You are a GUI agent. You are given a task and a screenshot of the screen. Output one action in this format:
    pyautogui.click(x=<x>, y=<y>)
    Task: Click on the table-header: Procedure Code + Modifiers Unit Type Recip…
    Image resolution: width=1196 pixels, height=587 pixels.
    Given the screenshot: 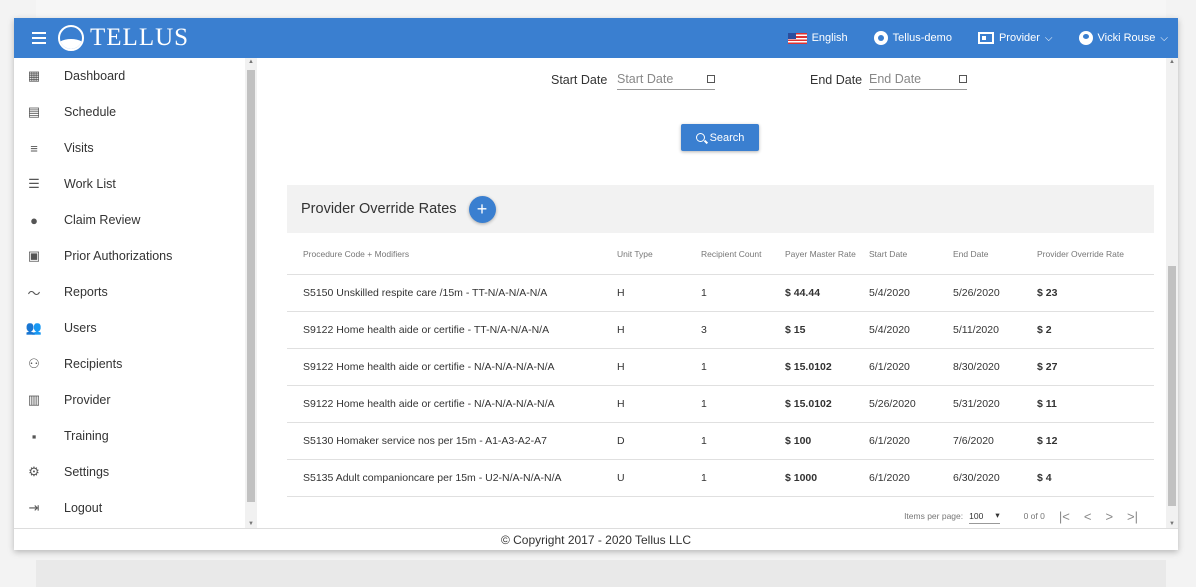 What is the action you would take?
    pyautogui.click(x=720, y=254)
    